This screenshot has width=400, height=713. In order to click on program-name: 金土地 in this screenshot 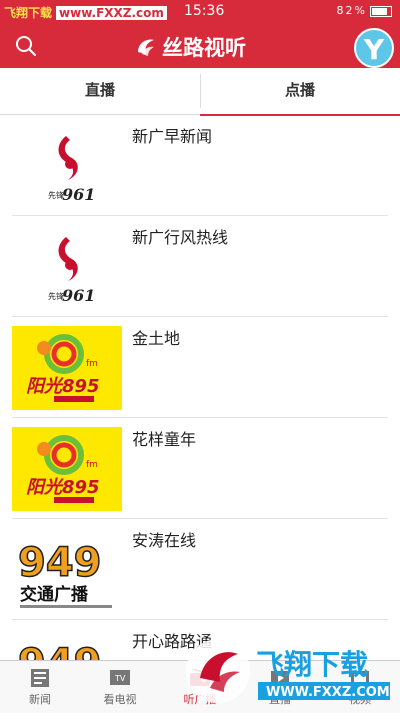, I will do `click(156, 338)`.